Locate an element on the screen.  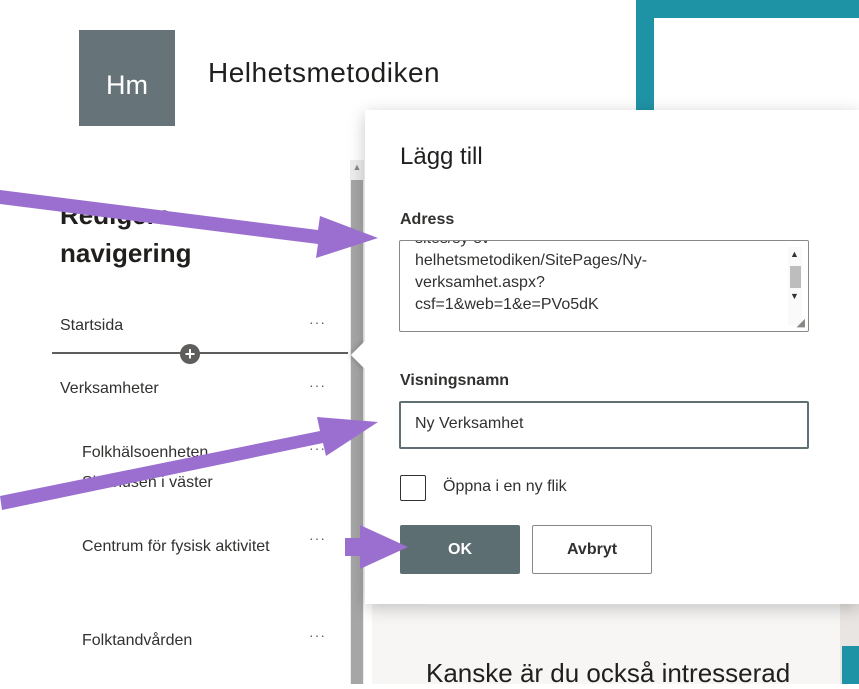
insert-link-line is located at coordinates (200, 353).